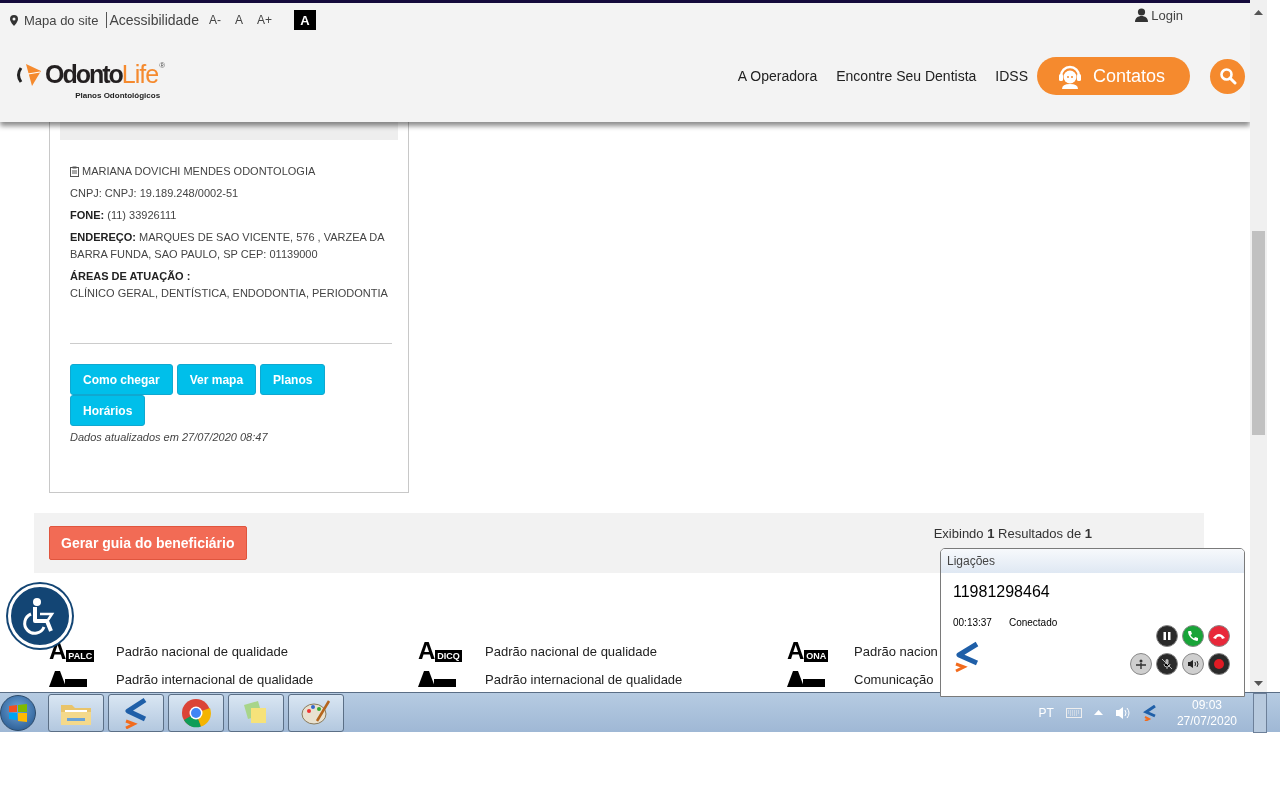 The width and height of the screenshot is (1280, 800). Describe the element at coordinates (1033, 622) in the screenshot. I see `call-status: Conectado` at that location.